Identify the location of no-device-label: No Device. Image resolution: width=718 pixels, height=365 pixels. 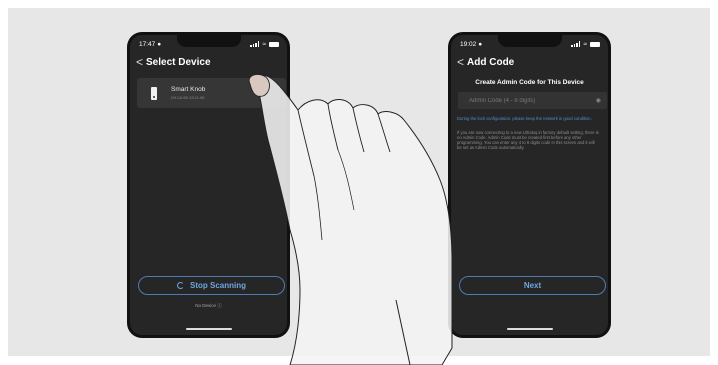
(205, 305).